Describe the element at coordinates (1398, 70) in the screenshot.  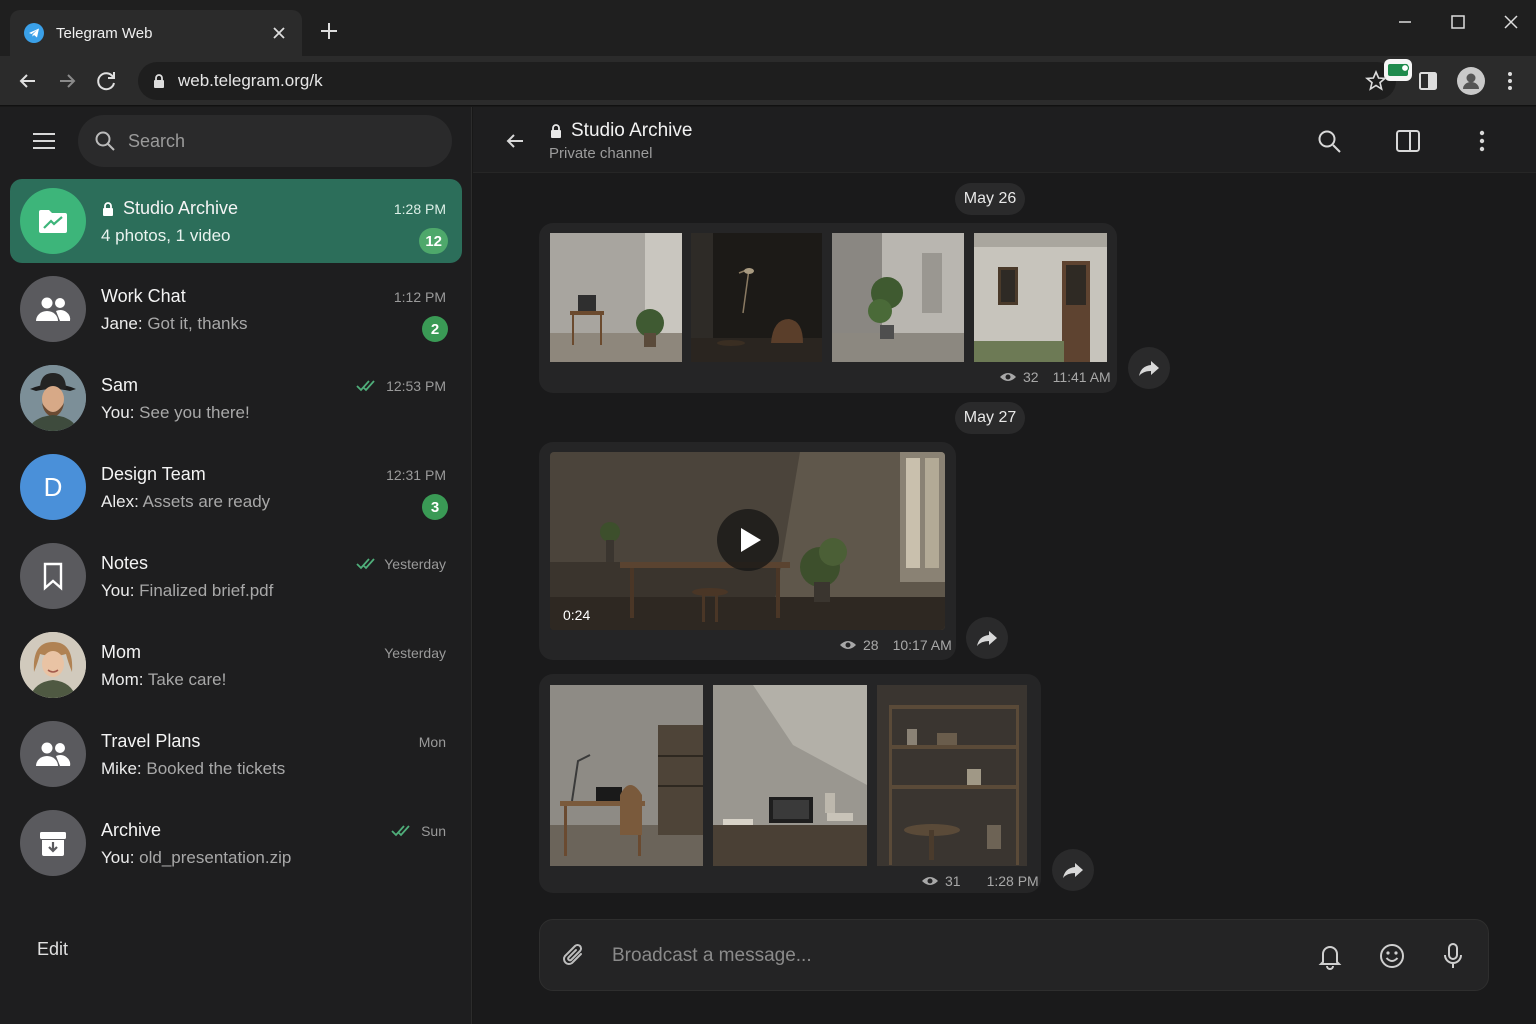
I see `extension-icon` at that location.